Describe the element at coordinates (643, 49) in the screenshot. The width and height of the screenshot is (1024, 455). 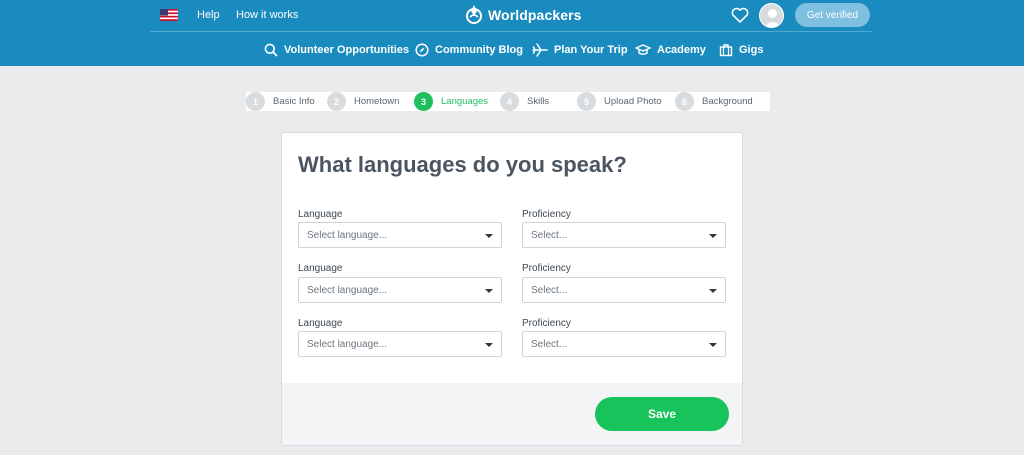
I see `graduation-cap-icon` at that location.